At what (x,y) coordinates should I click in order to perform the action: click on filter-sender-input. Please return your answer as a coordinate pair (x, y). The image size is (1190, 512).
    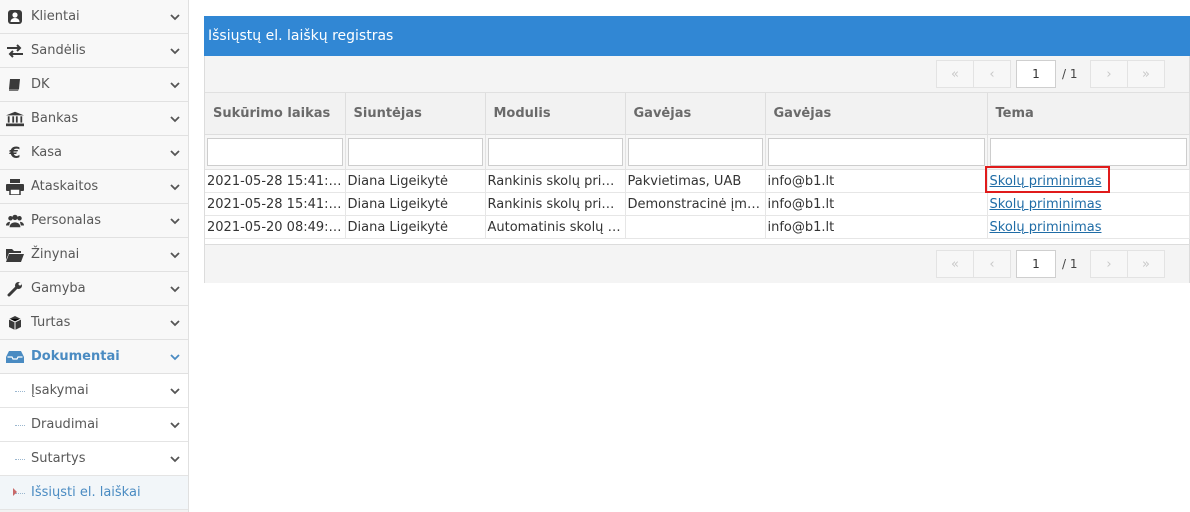
    Looking at the image, I should click on (415, 152).